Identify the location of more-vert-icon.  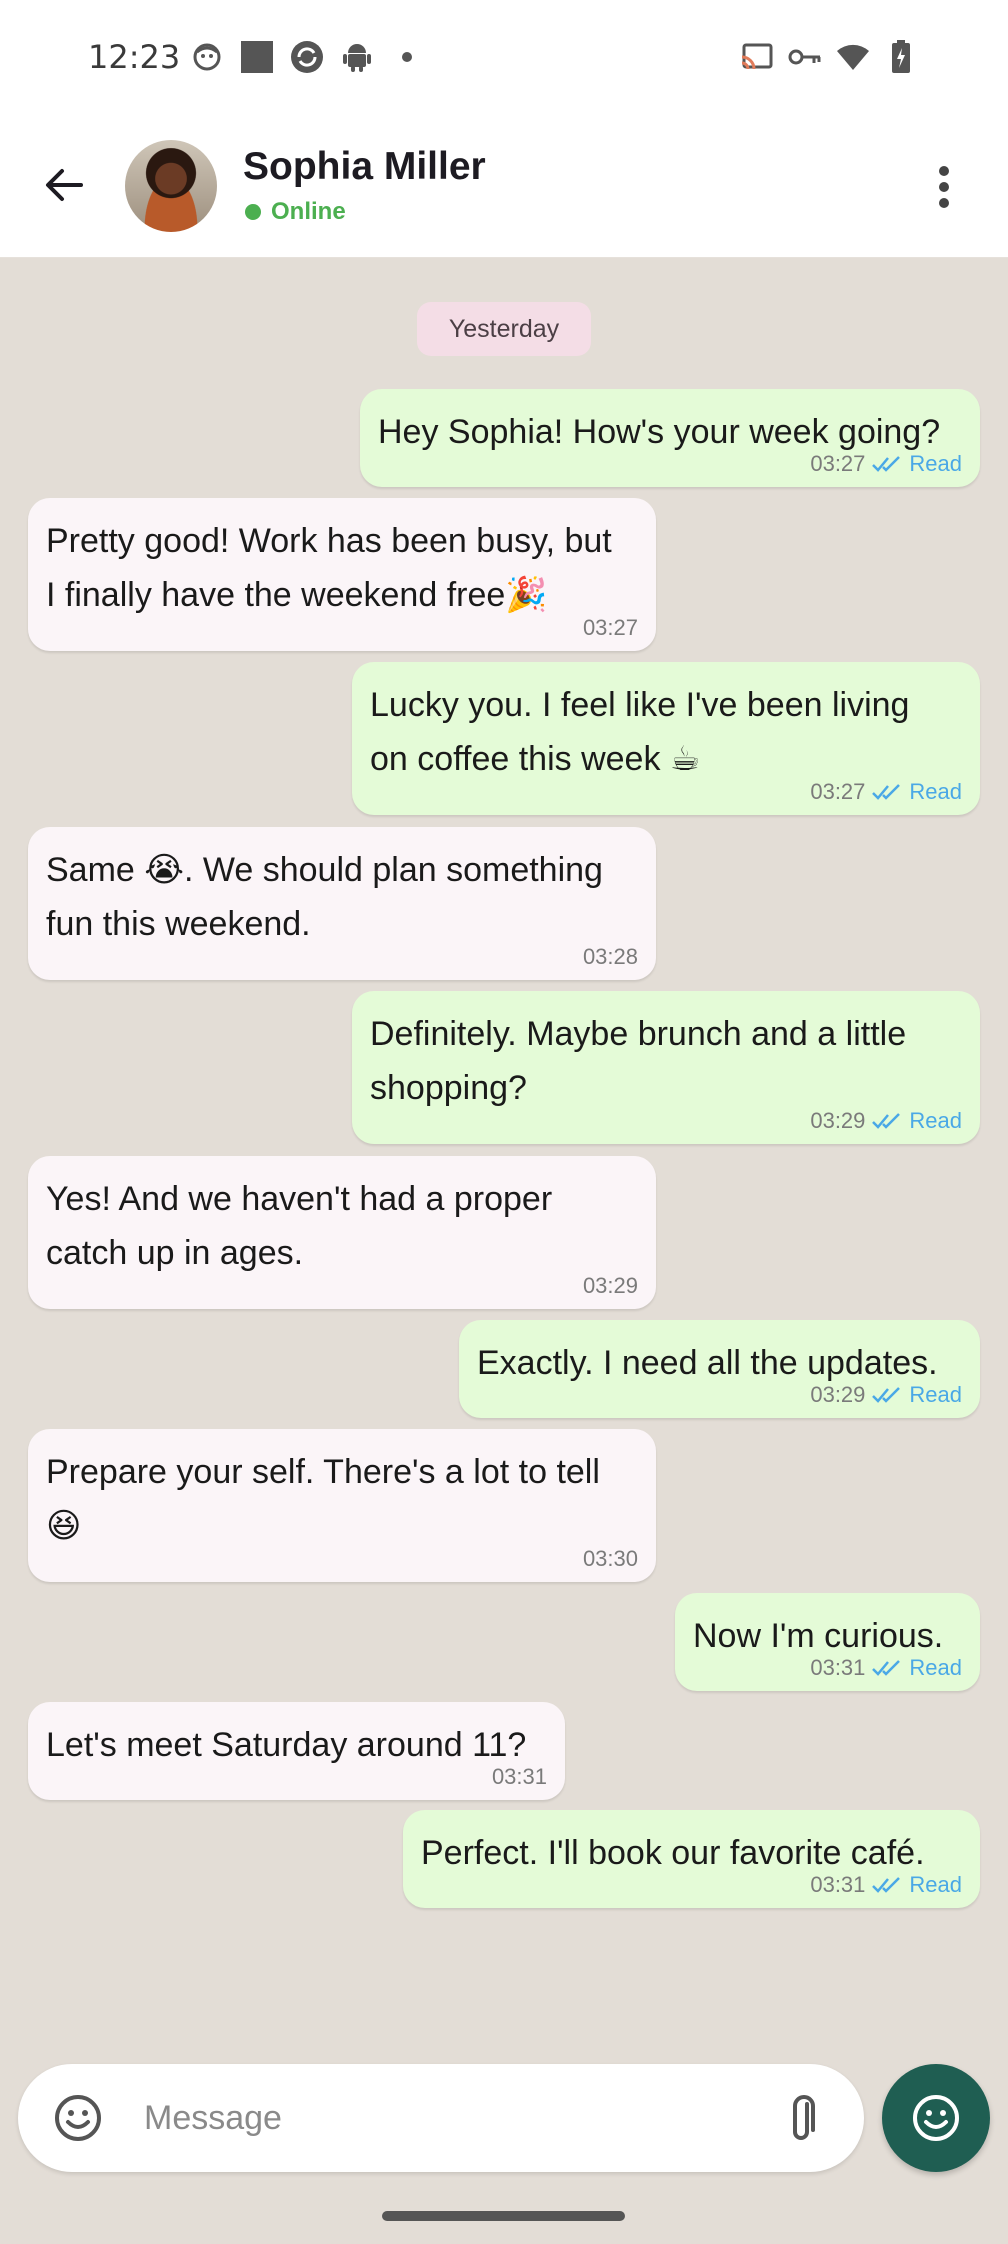
(944, 187).